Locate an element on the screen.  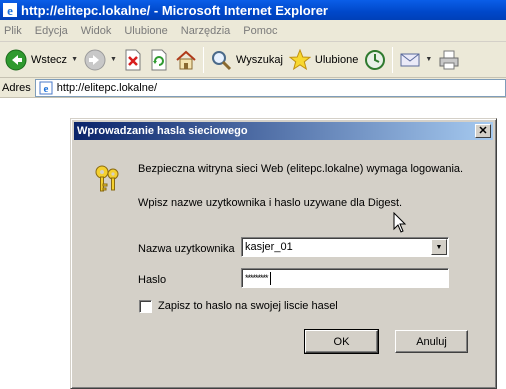
history-button is located at coordinates (375, 60).